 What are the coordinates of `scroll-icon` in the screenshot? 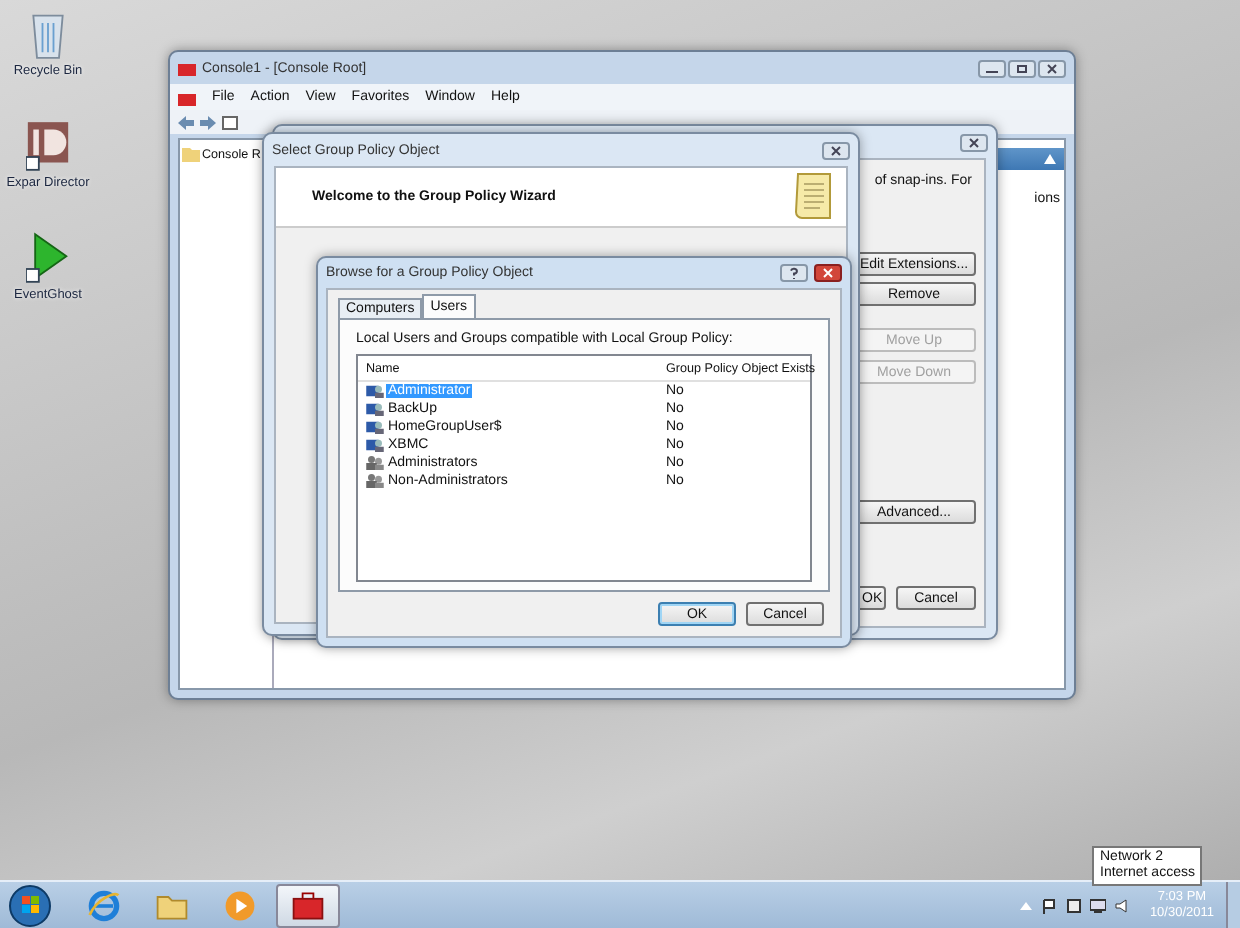 It's located at (812, 197).